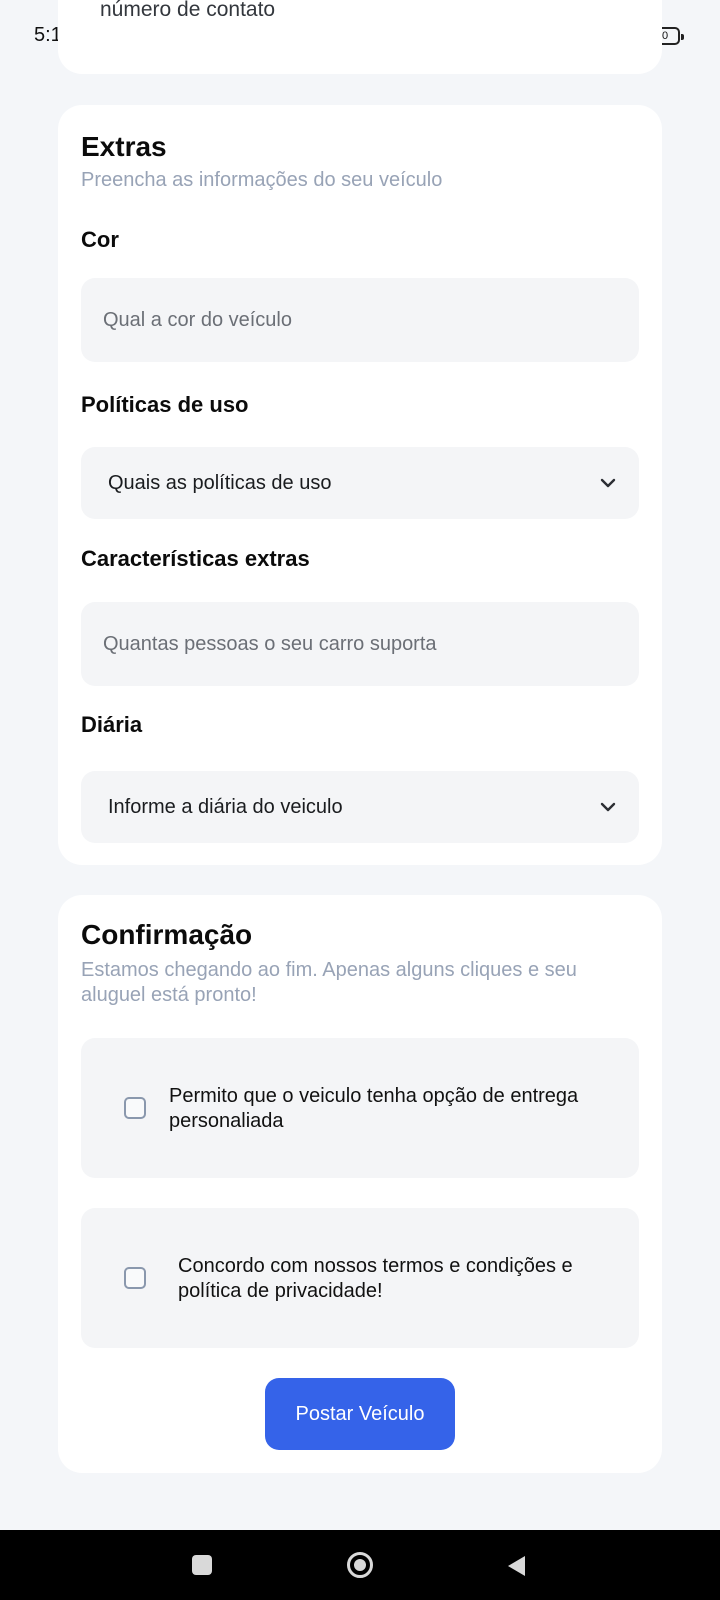  What do you see at coordinates (516, 1566) in the screenshot?
I see `back-icon` at bounding box center [516, 1566].